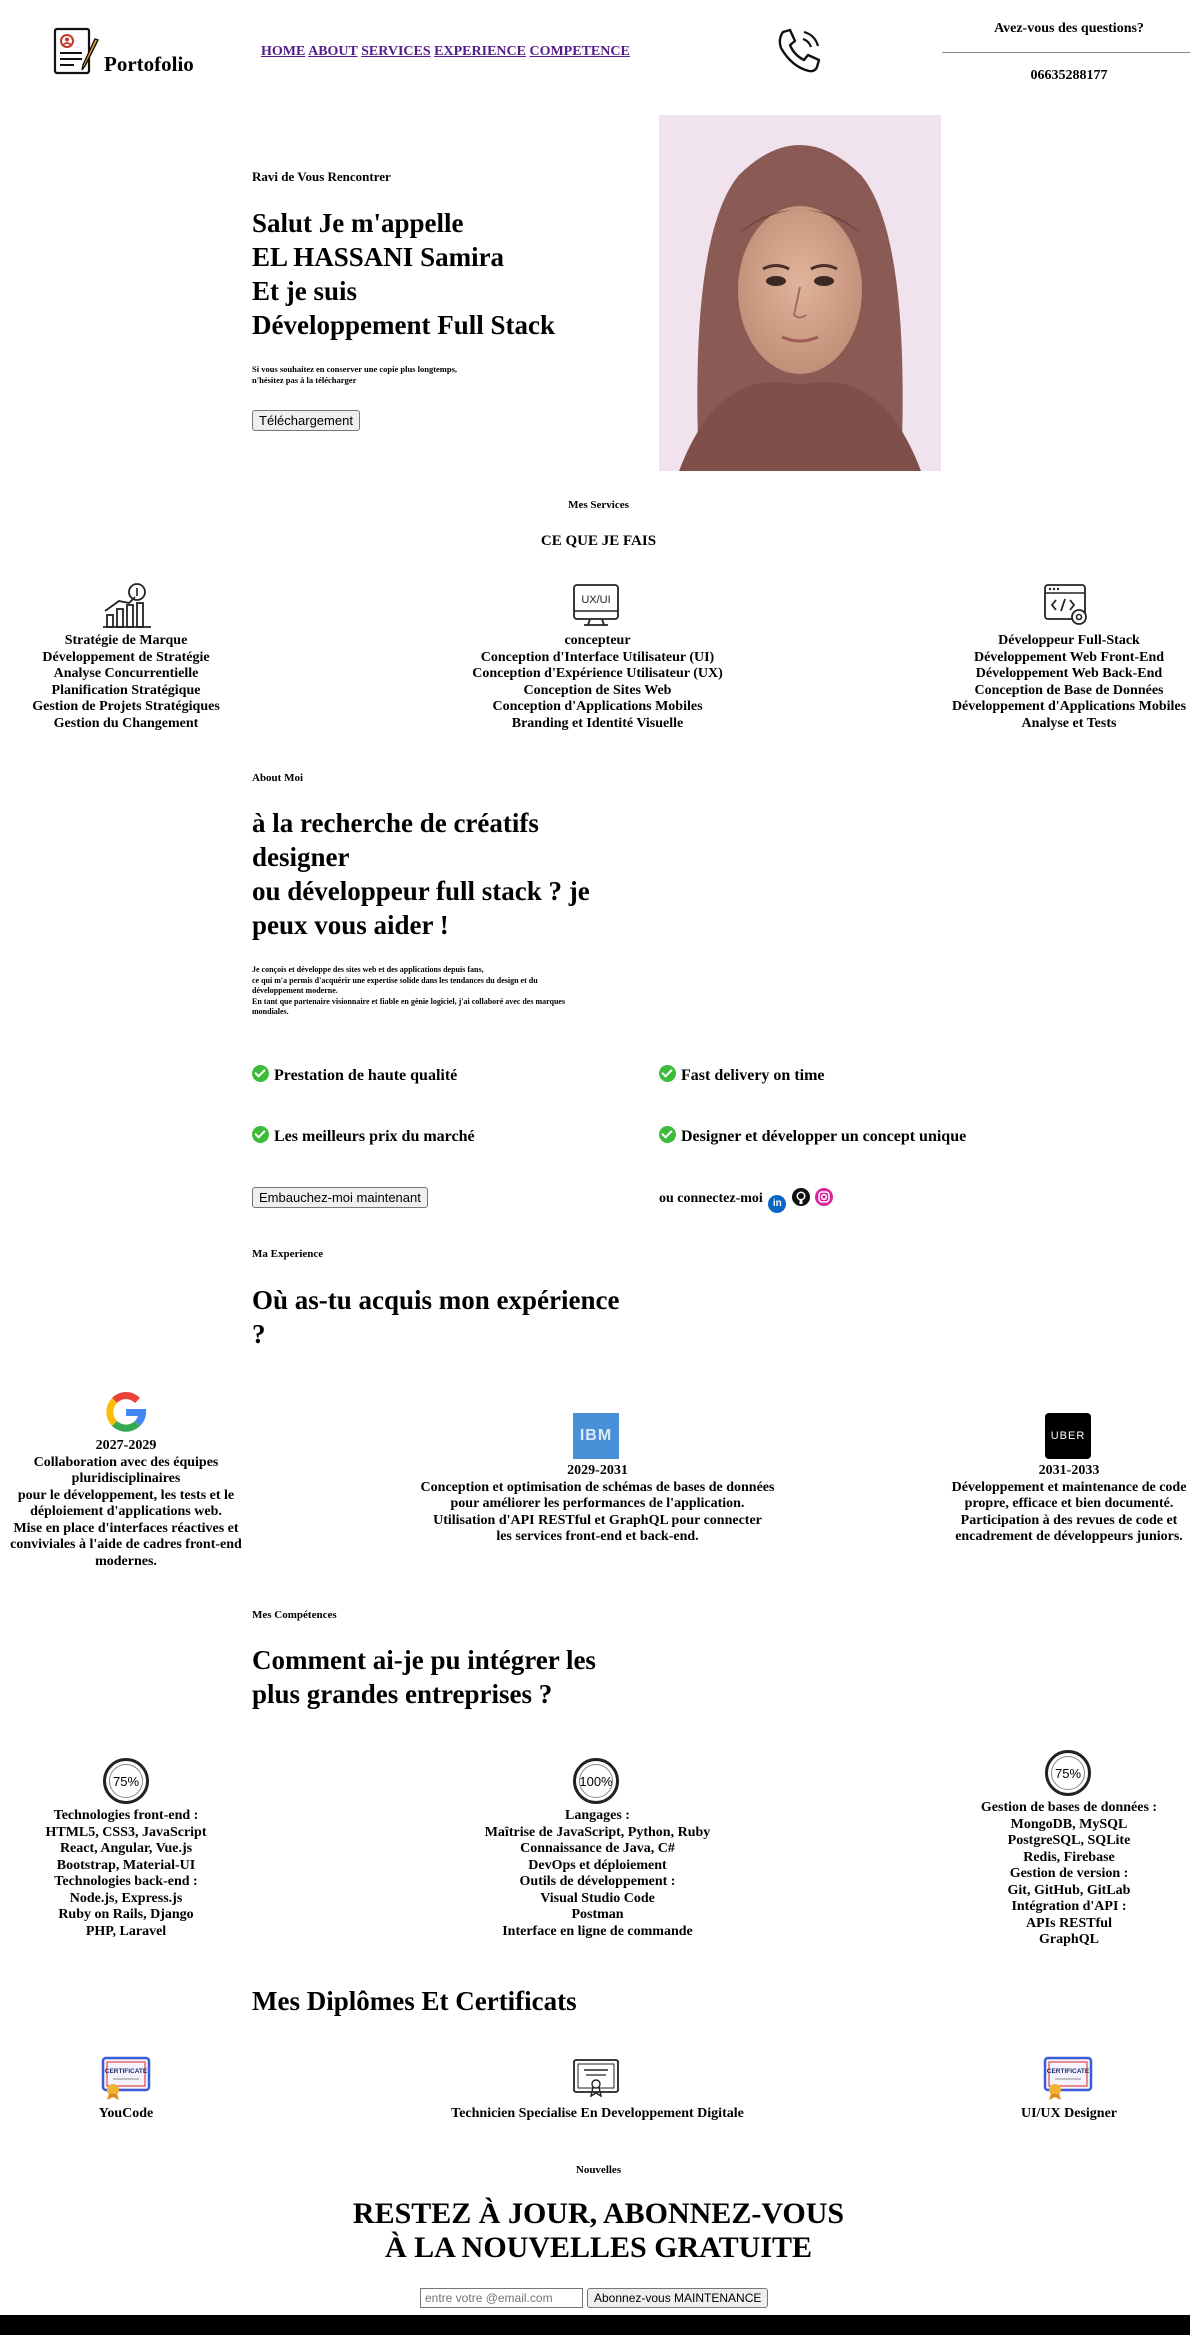 This screenshot has height=2335, width=1190. I want to click on skill-line: PHP, Laravel, so click(126, 1931).